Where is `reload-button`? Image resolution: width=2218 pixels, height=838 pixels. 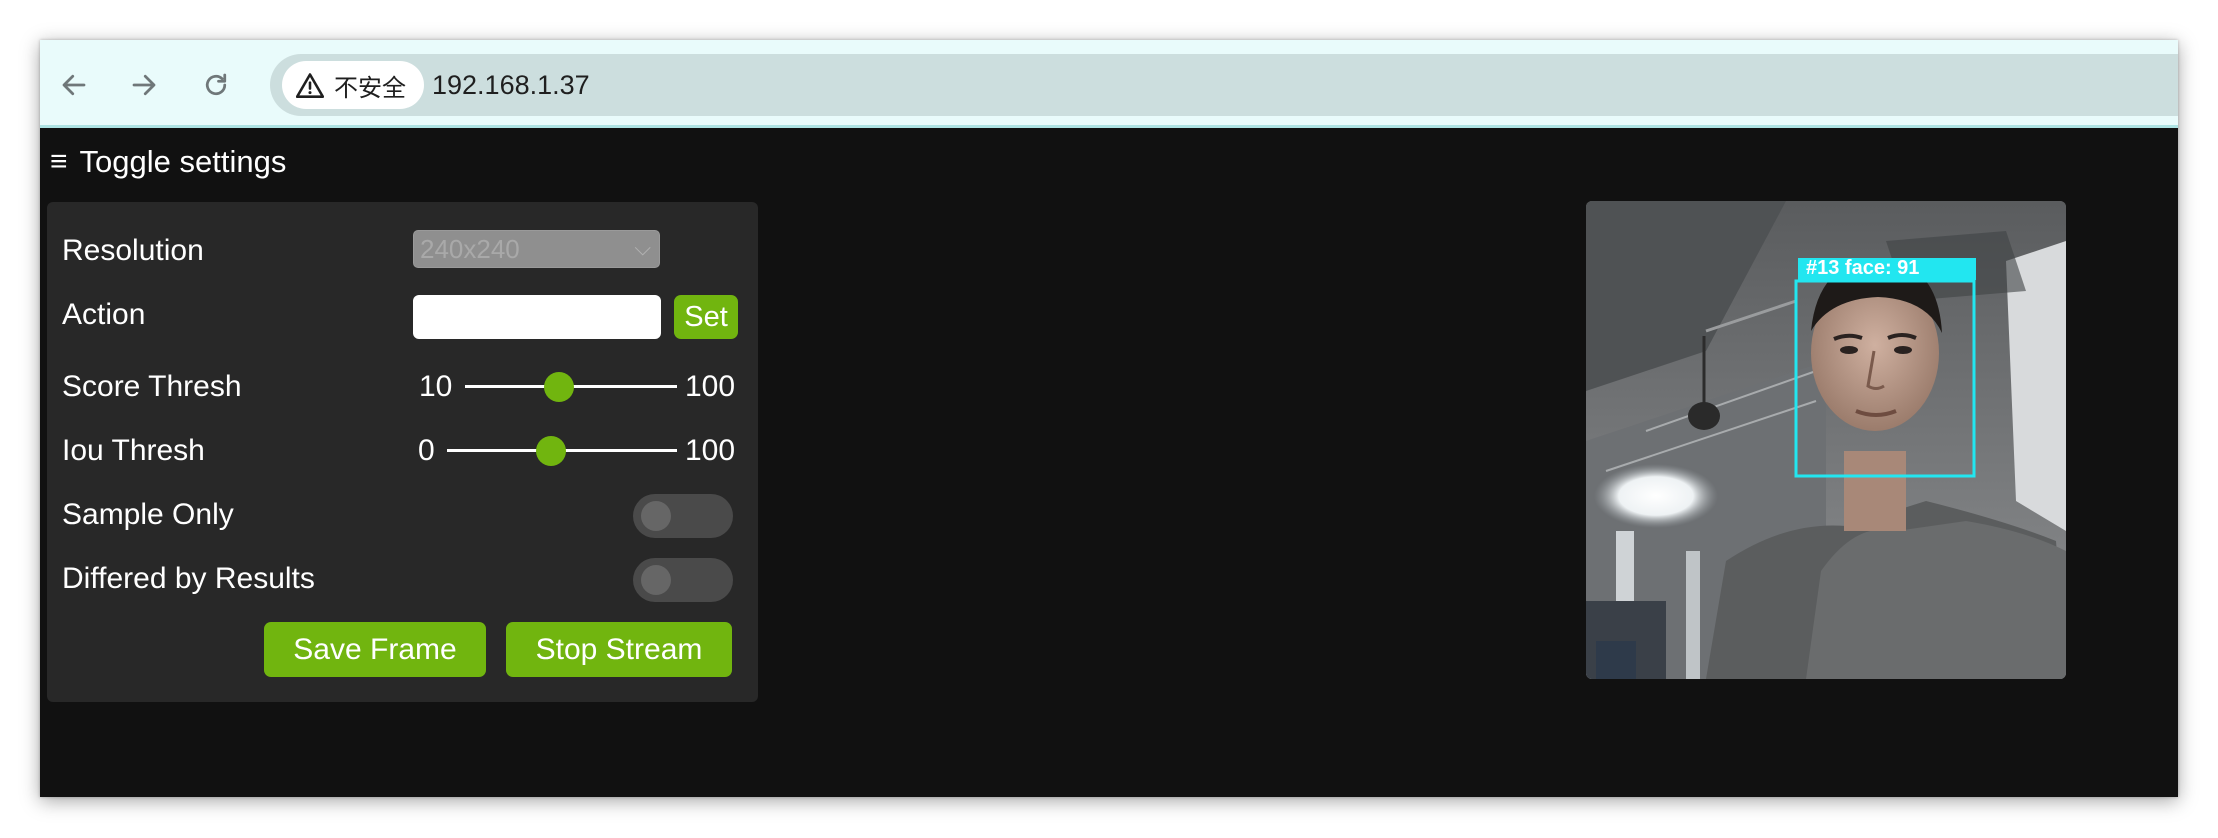 reload-button is located at coordinates (216, 85).